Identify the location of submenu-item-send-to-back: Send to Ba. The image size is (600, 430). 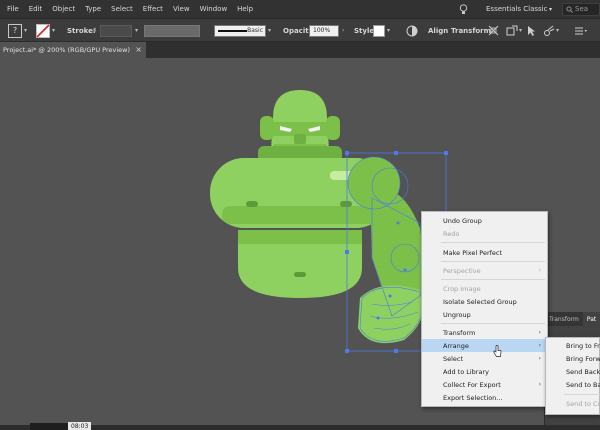
(573, 384).